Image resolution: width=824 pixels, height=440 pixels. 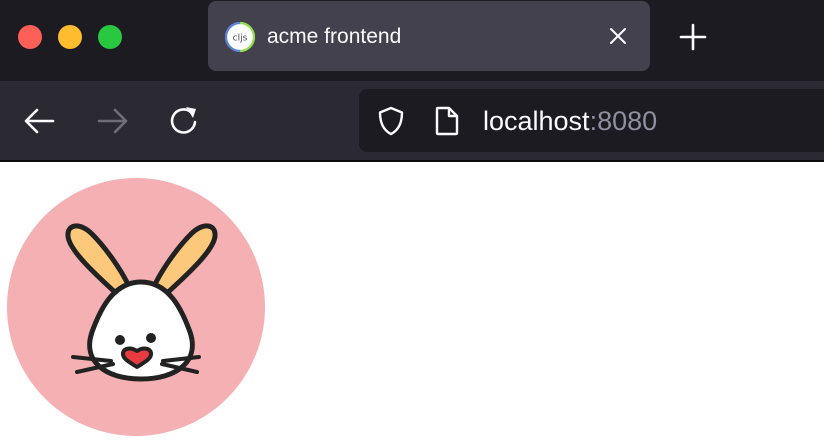 I want to click on url-text: localhost:8080, so click(x=570, y=121).